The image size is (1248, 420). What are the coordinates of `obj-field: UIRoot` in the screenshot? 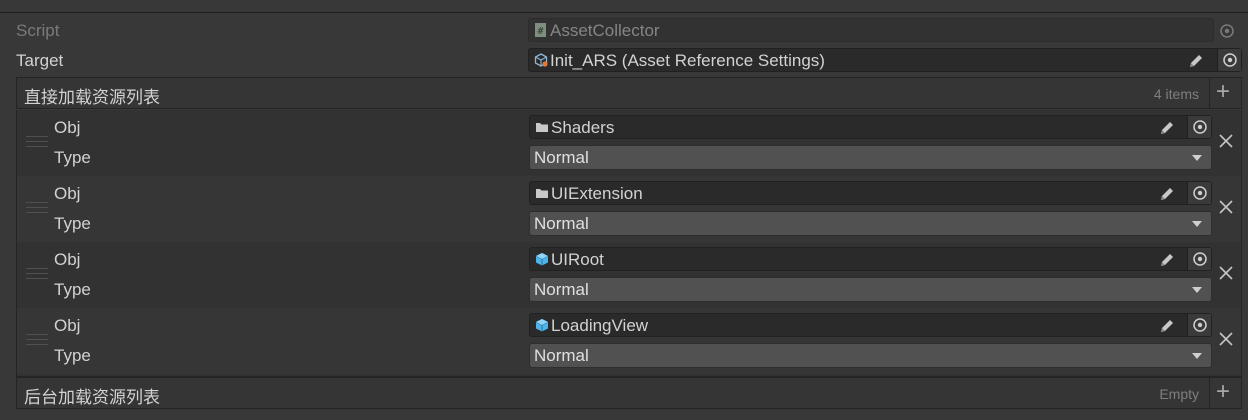 It's located at (870, 259).